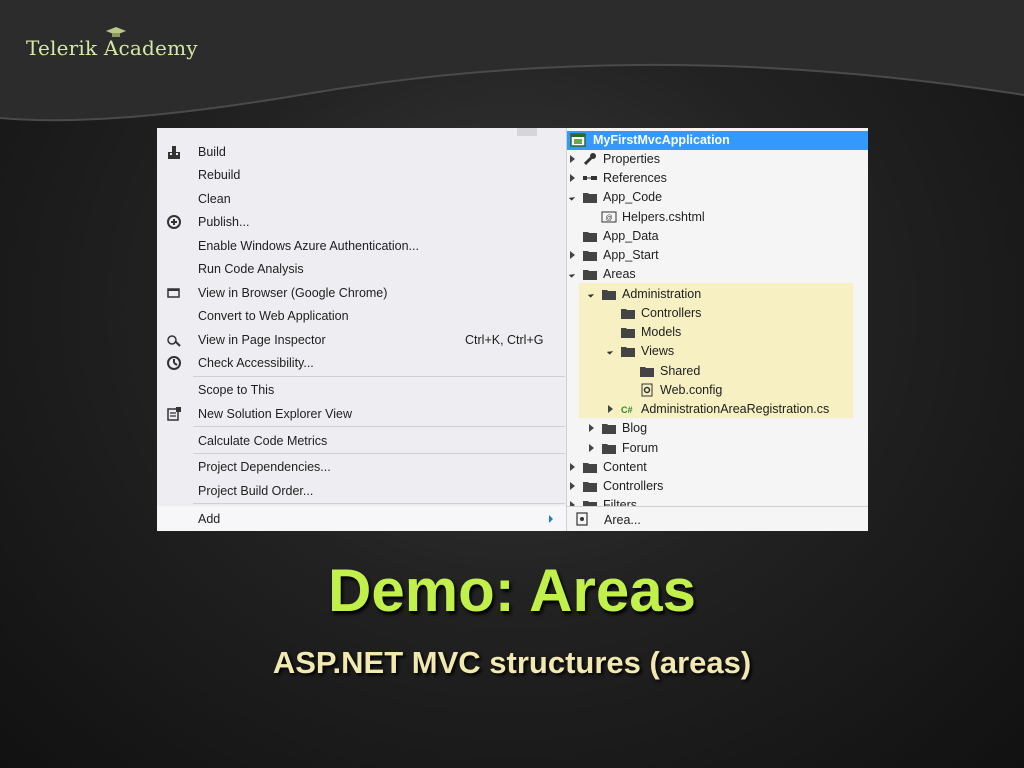  What do you see at coordinates (361, 175) in the screenshot?
I see `menu-item-rebuild: Rebuild` at bounding box center [361, 175].